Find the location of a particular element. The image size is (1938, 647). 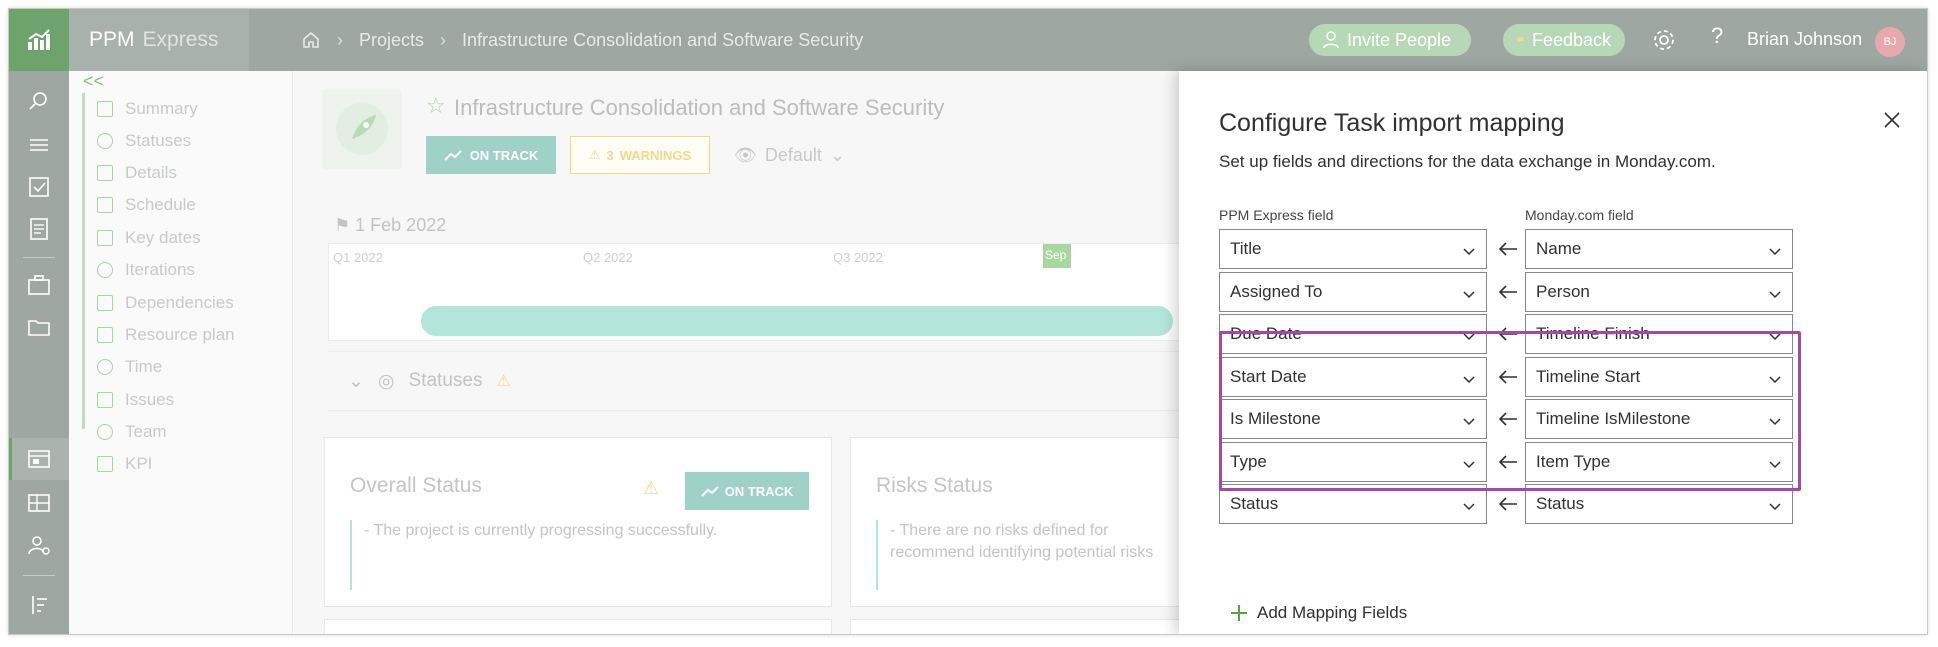

quarter-label: Q1 2022 is located at coordinates (358, 257).